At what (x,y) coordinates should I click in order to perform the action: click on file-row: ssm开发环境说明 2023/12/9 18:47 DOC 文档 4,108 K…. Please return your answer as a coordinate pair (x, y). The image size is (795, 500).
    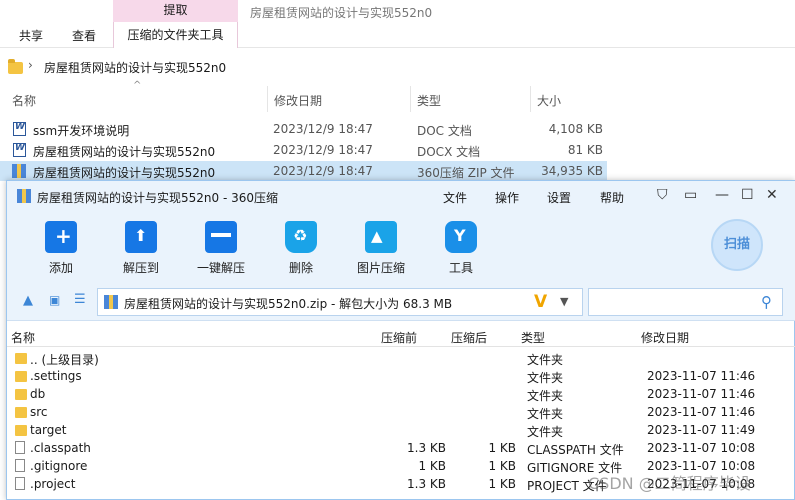
    Looking at the image, I should click on (303, 129).